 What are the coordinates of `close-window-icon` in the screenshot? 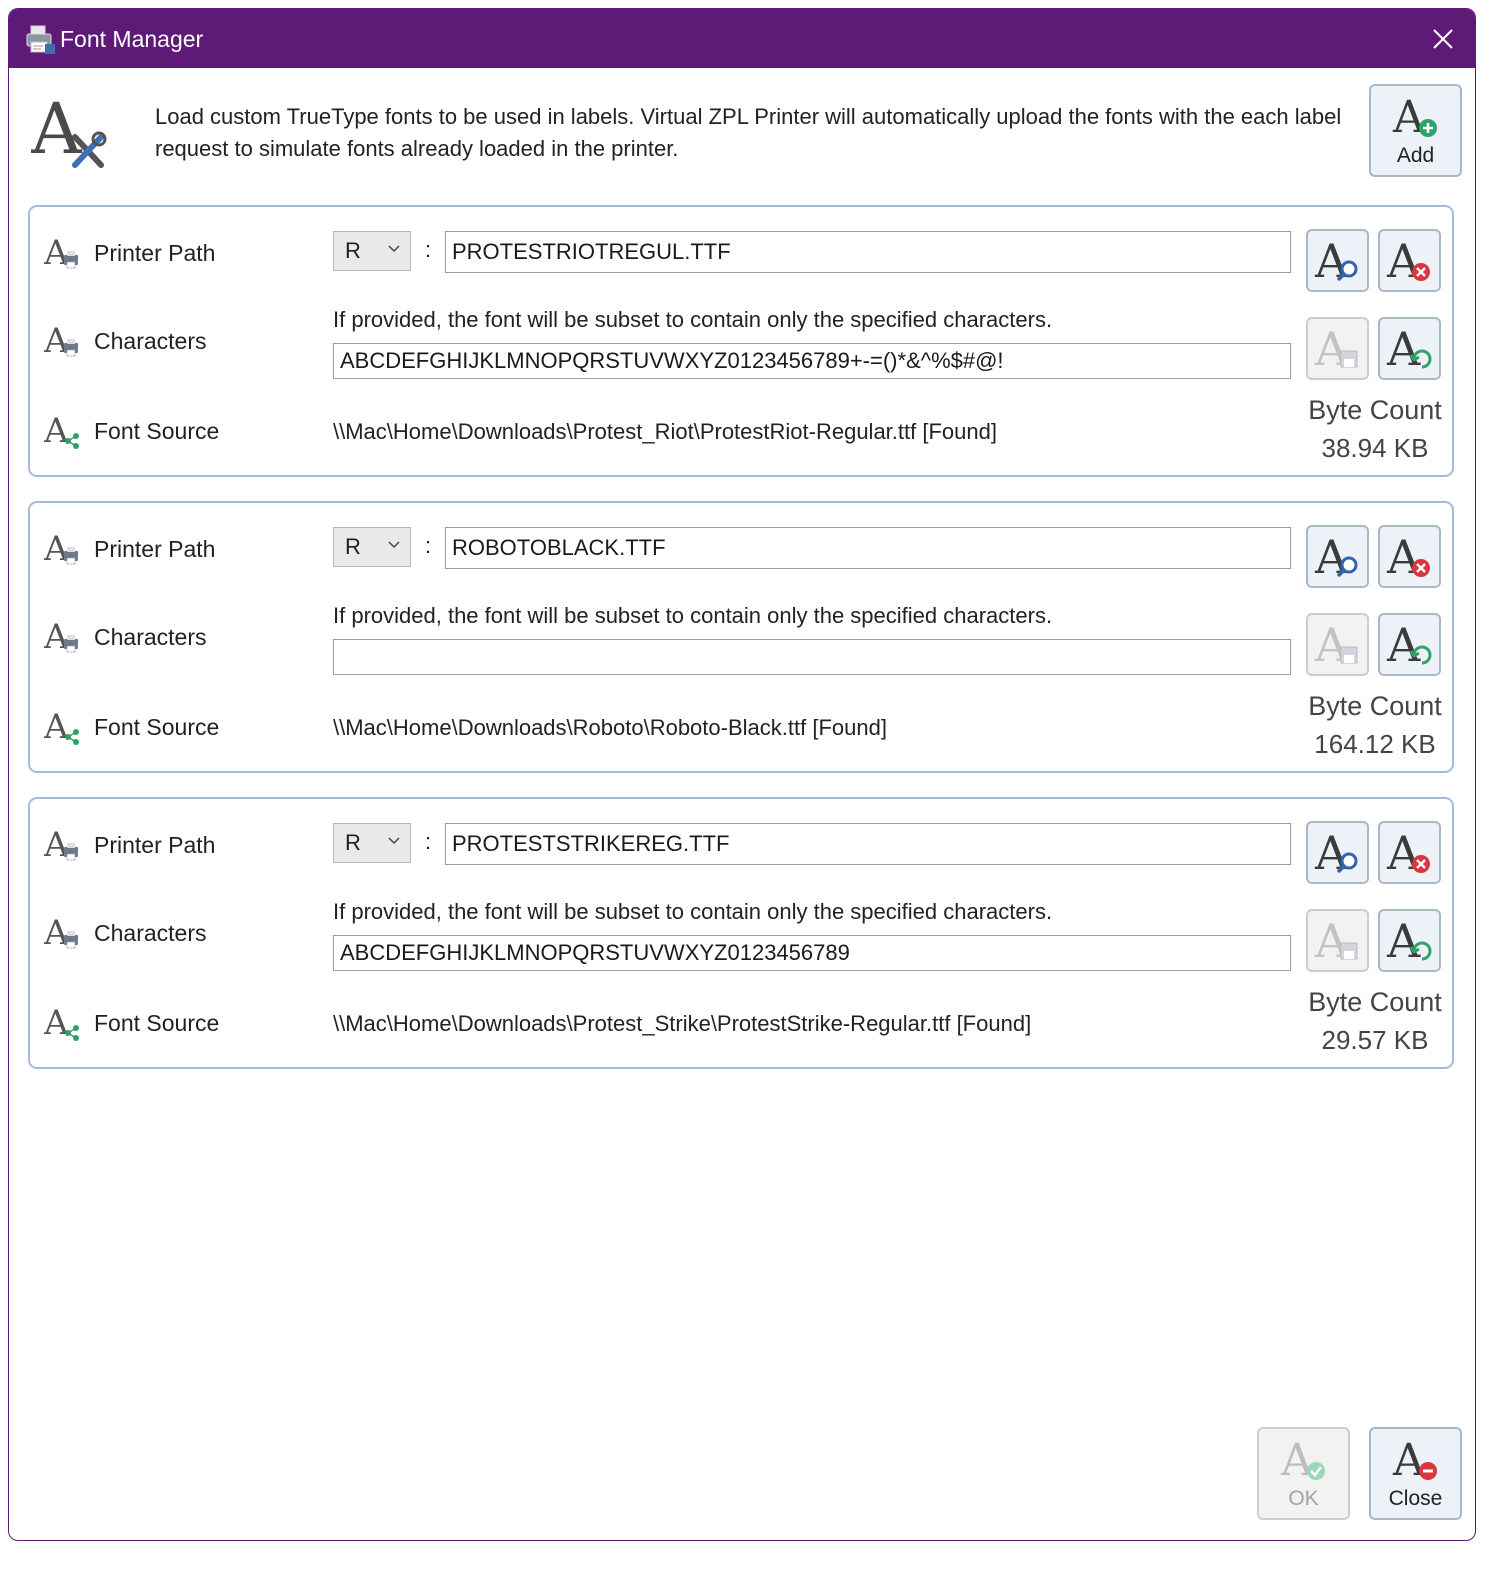 It's located at (1443, 39).